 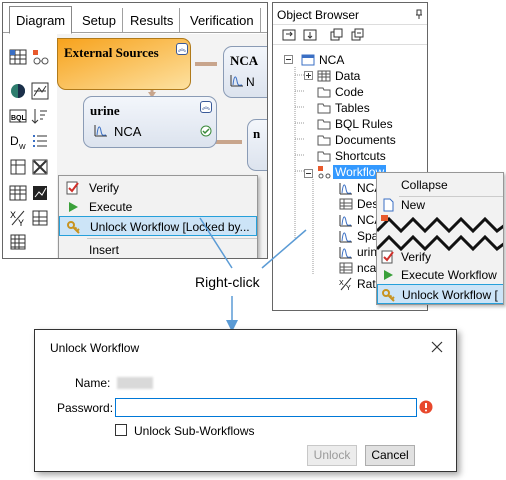 I want to click on password-field, so click(x=266, y=407).